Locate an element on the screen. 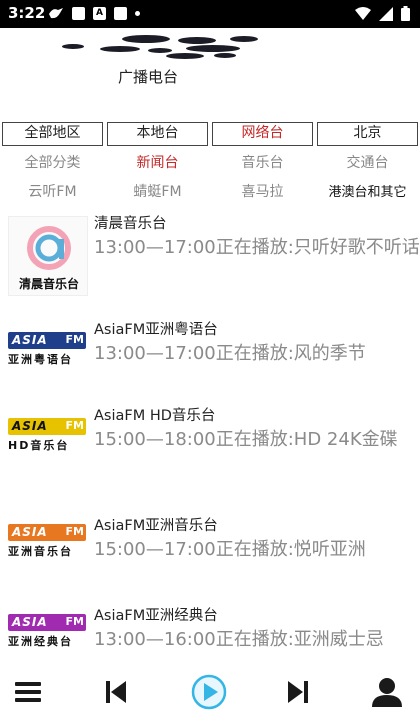  category-yunting: 云听FM is located at coordinates (52, 194).